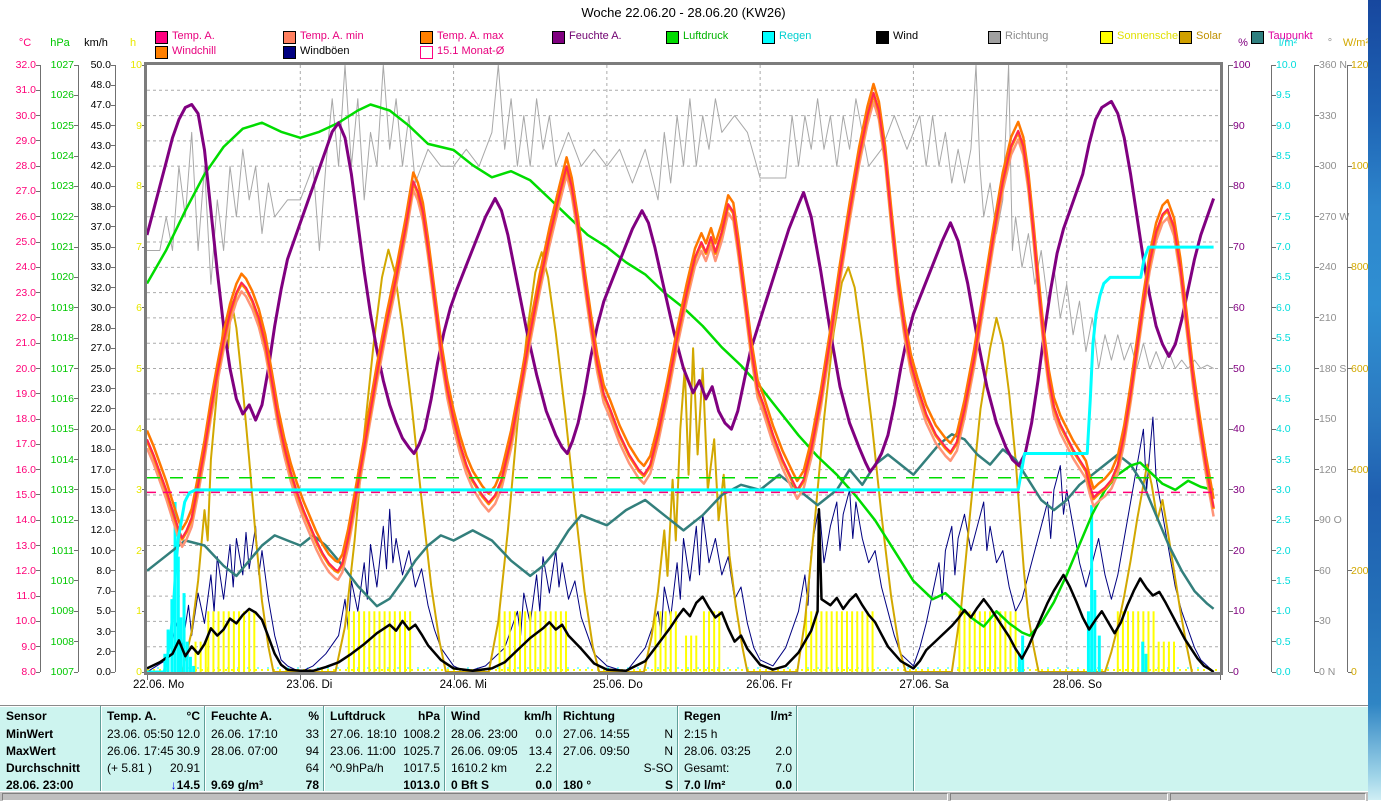 This screenshot has height=801, width=1381. What do you see at coordinates (312, 785) in the screenshot?
I see `cell-value: 78` at bounding box center [312, 785].